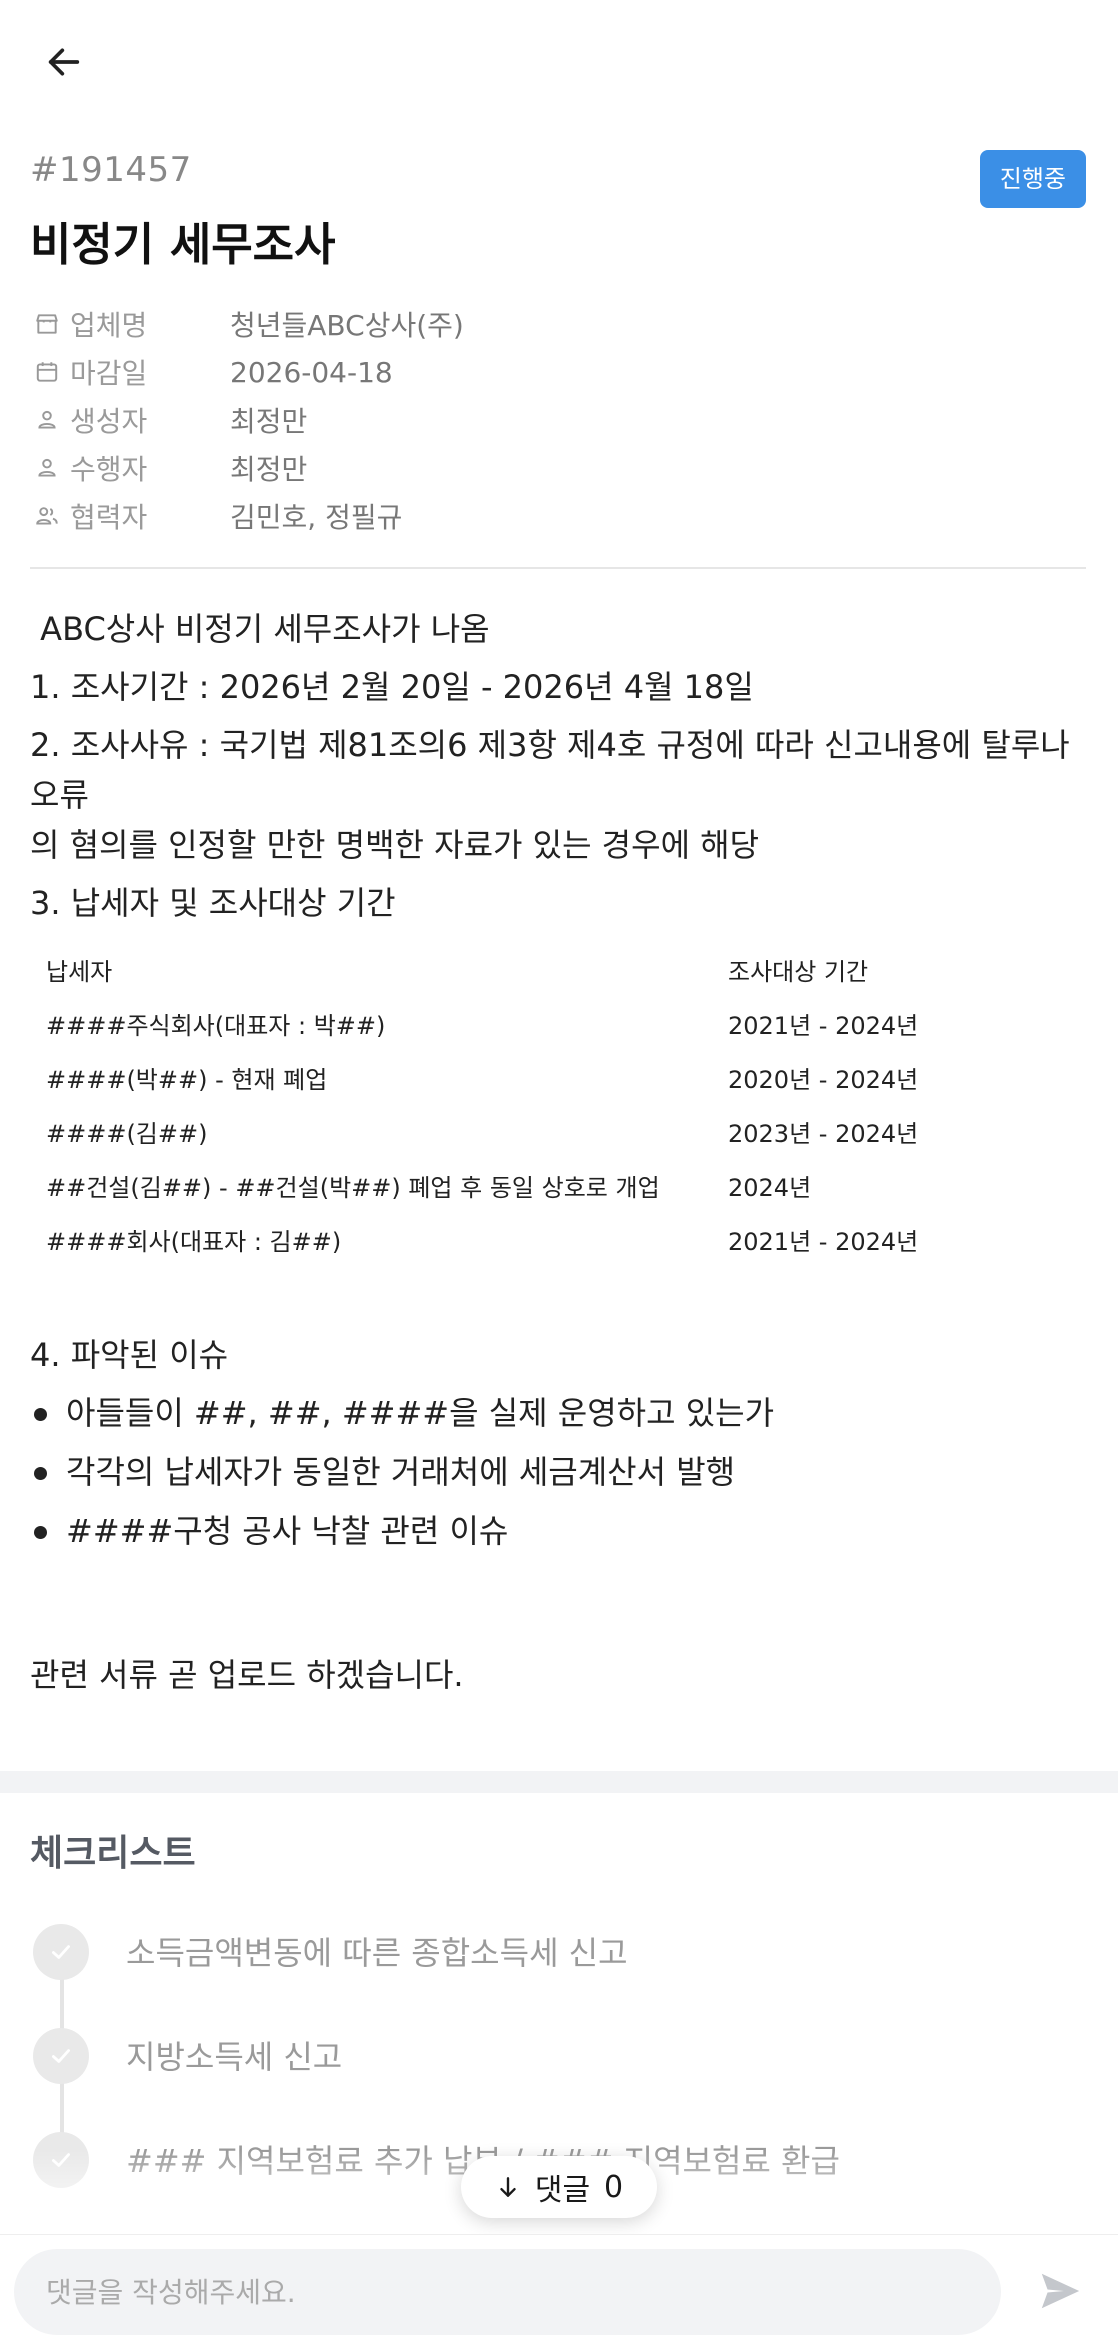  I want to click on arrow-left-icon, so click(64, 62).